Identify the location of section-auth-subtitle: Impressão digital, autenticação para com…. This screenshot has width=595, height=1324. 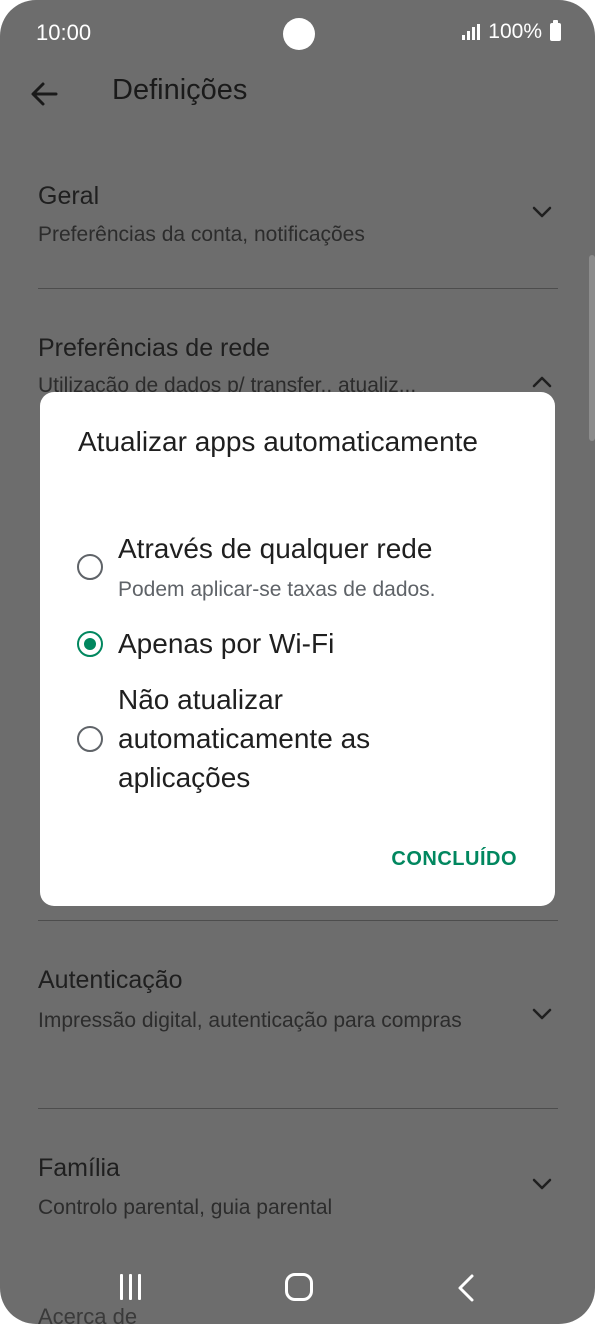
(250, 1020).